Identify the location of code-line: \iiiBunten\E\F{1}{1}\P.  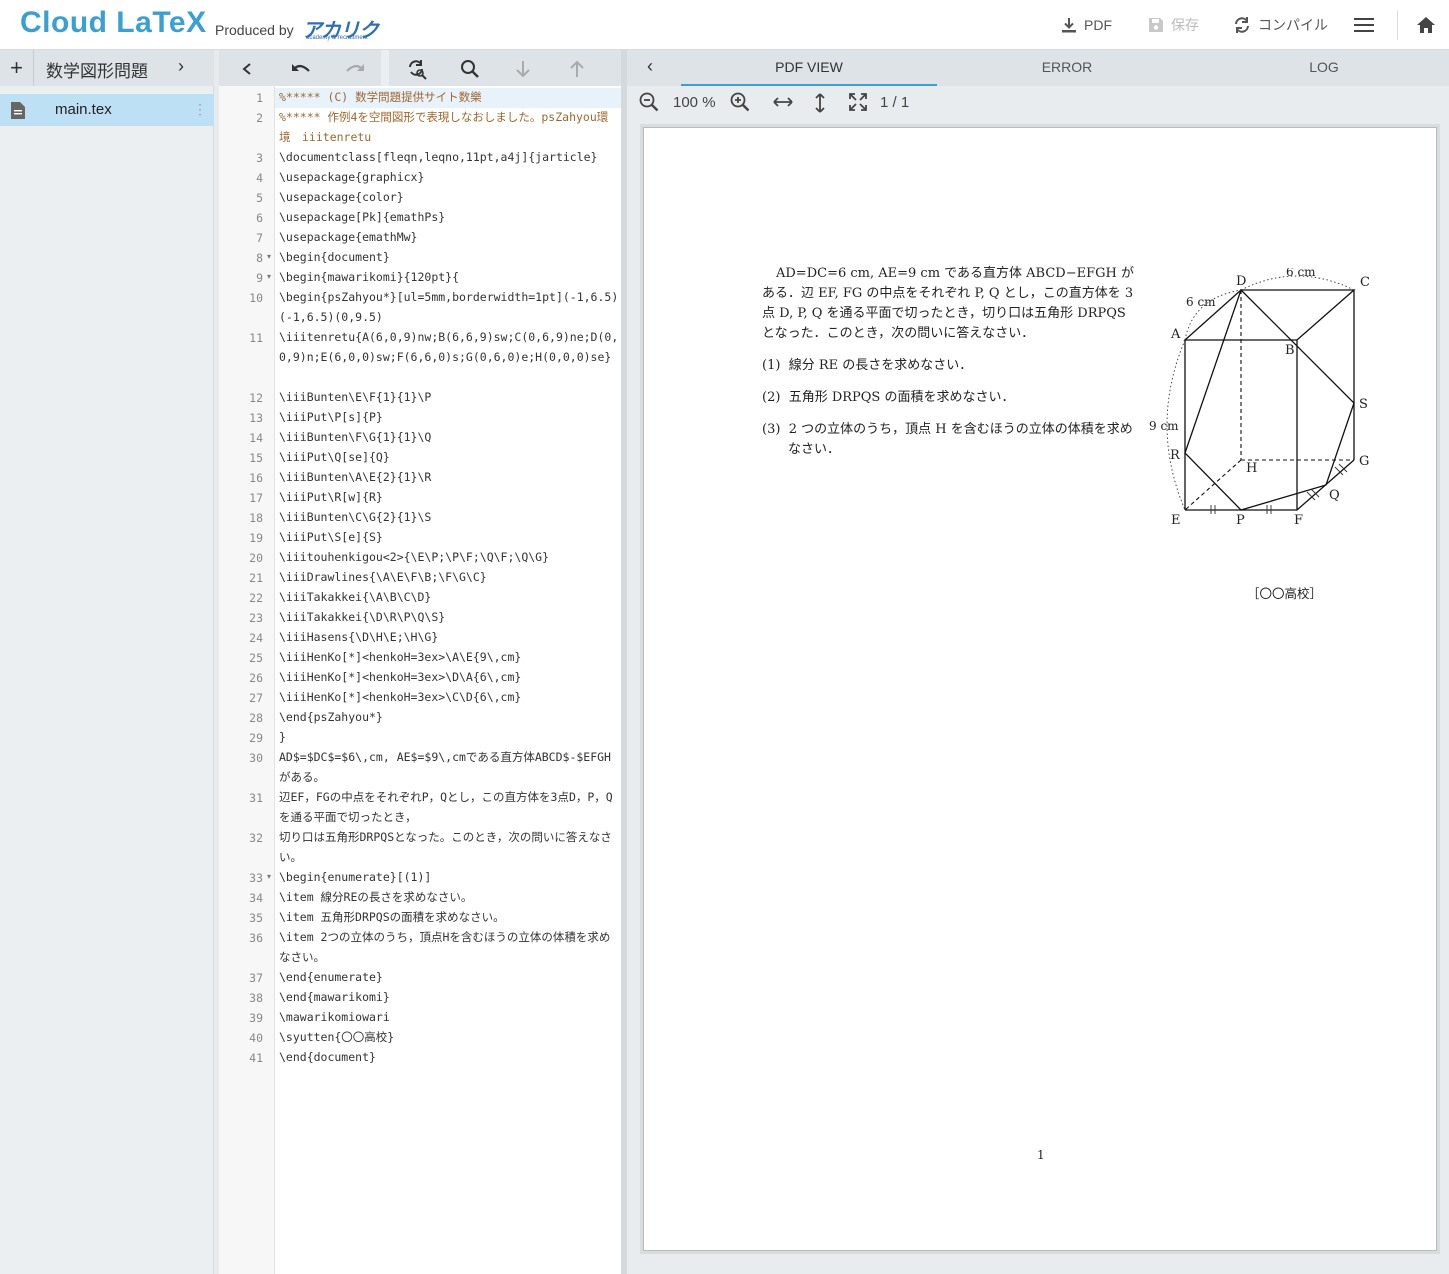
(449, 397).